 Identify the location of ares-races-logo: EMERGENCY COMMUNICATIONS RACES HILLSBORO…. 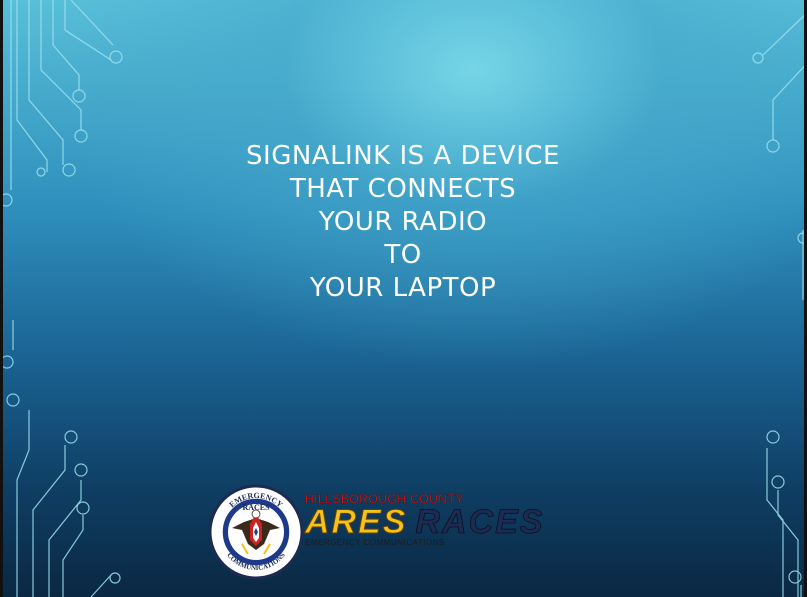
(388, 534).